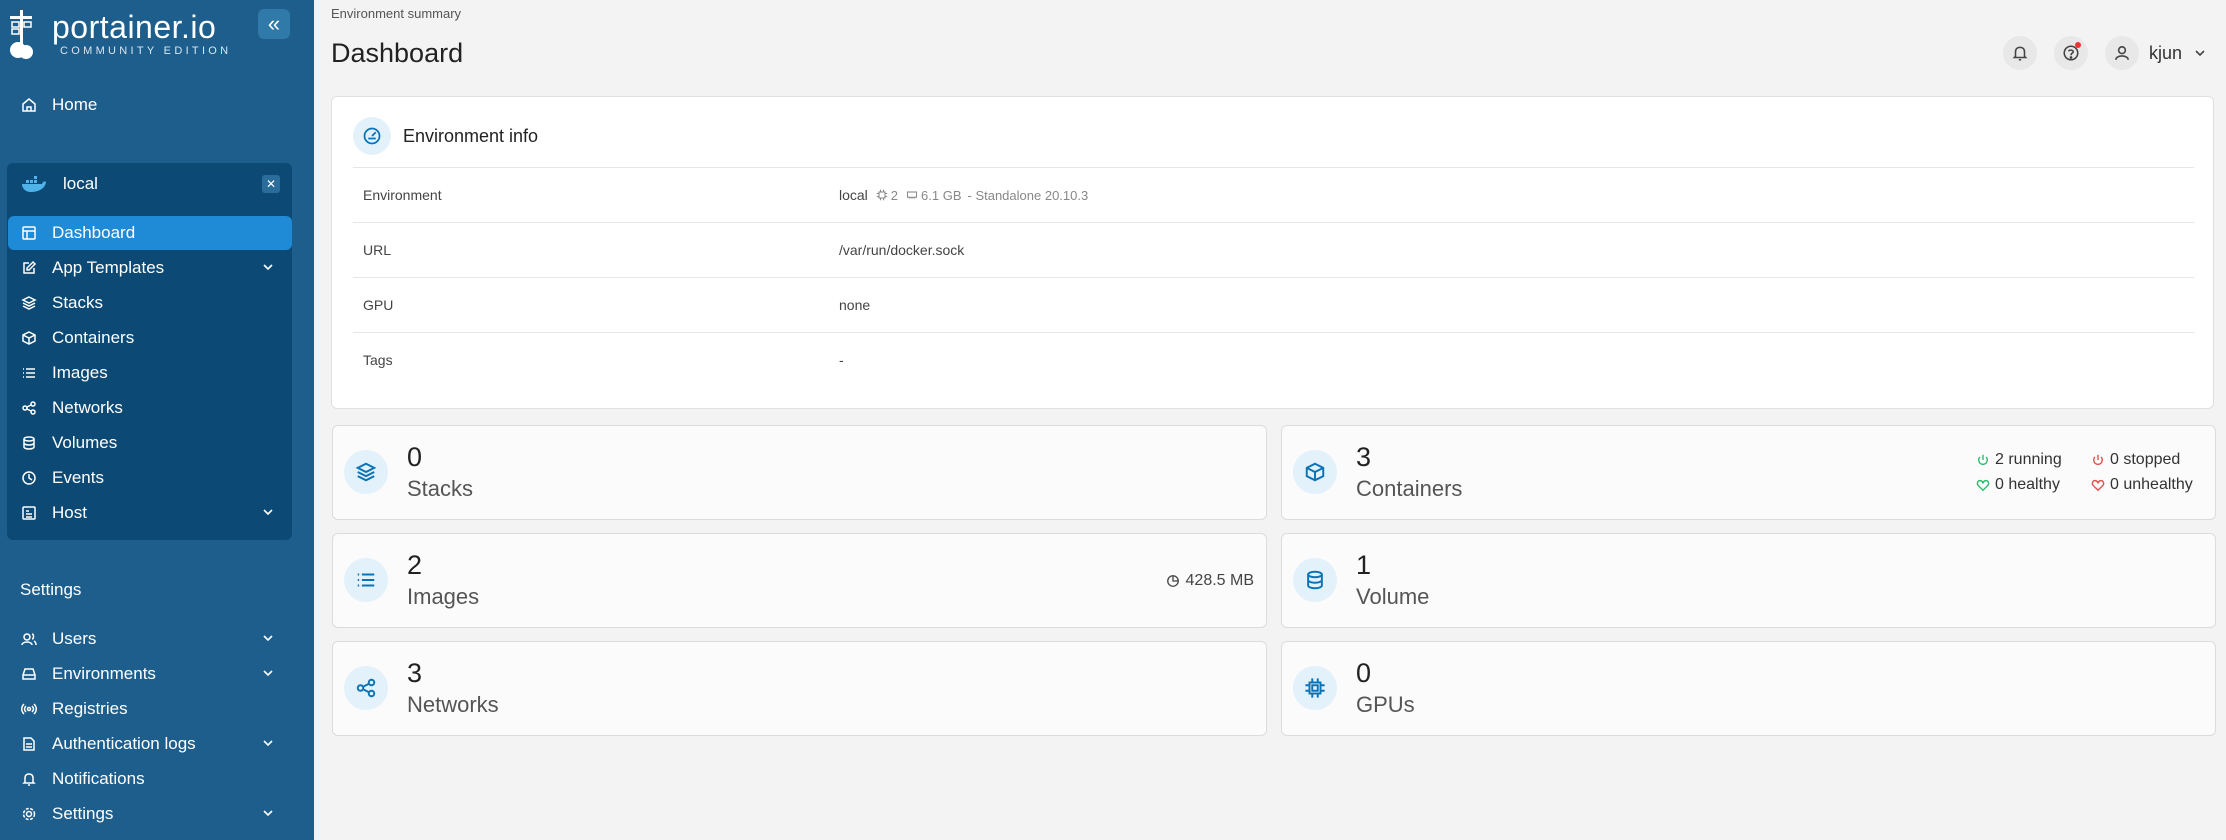  What do you see at coordinates (150, 513) in the screenshot?
I see `sidebar-item-host: Host` at bounding box center [150, 513].